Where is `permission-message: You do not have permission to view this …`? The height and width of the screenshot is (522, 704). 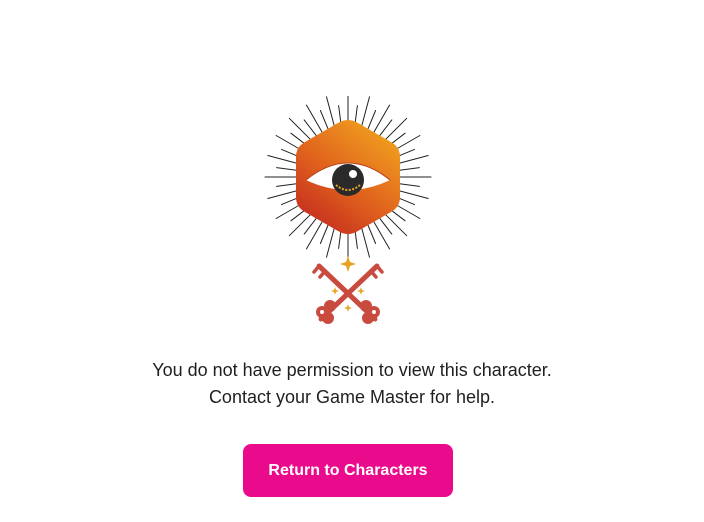
permission-message: You do not have permission to view this … is located at coordinates (352, 384).